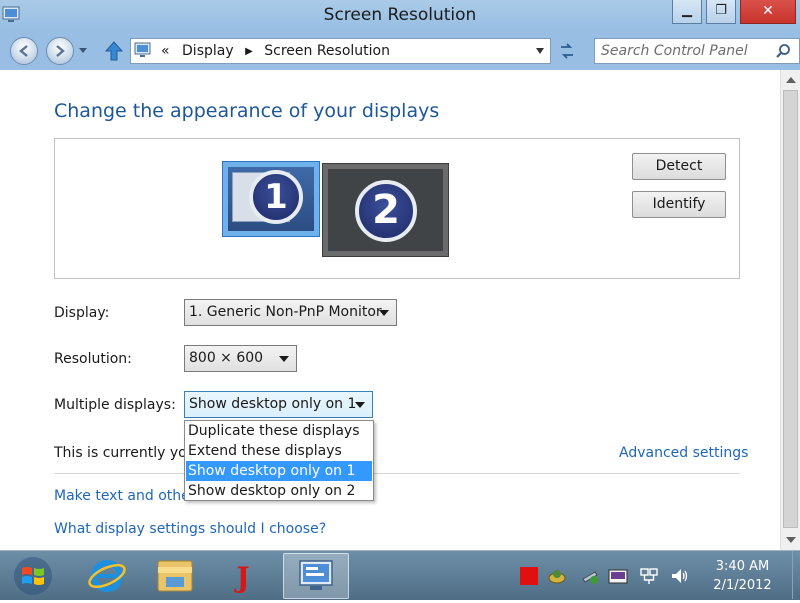 This screenshot has height=603, width=800. I want to click on search-box, so click(697, 51).